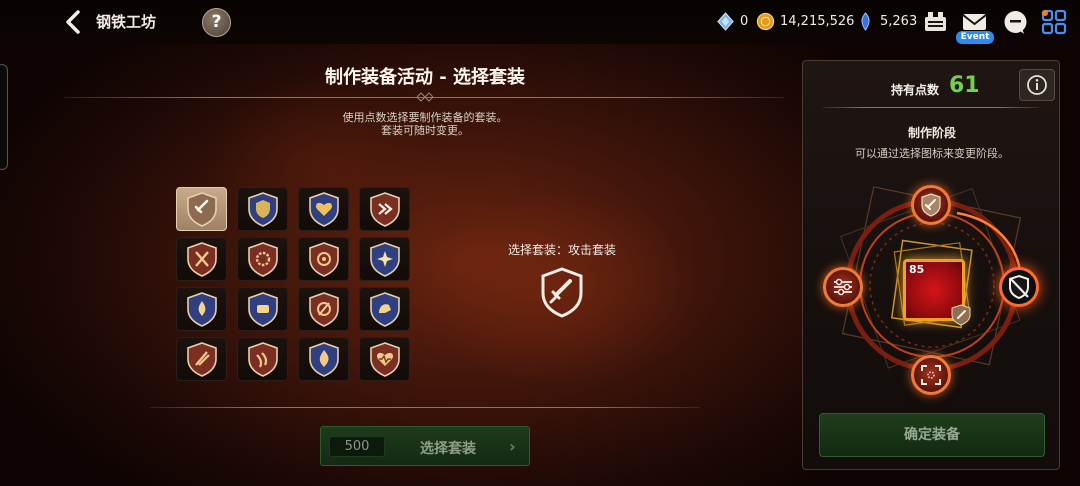  Describe the element at coordinates (425, 117) in the screenshot. I see `description-line-1: 使用点数选择要制作装备的套装。` at that location.